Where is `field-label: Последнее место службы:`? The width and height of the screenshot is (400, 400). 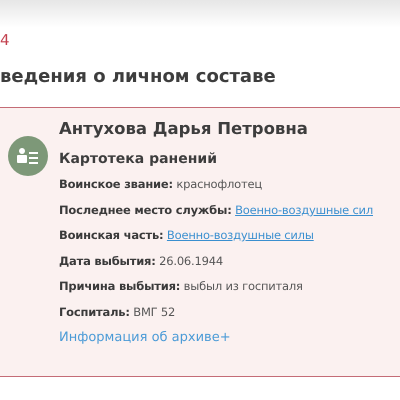
field-label: Последнее место службы: is located at coordinates (145, 209).